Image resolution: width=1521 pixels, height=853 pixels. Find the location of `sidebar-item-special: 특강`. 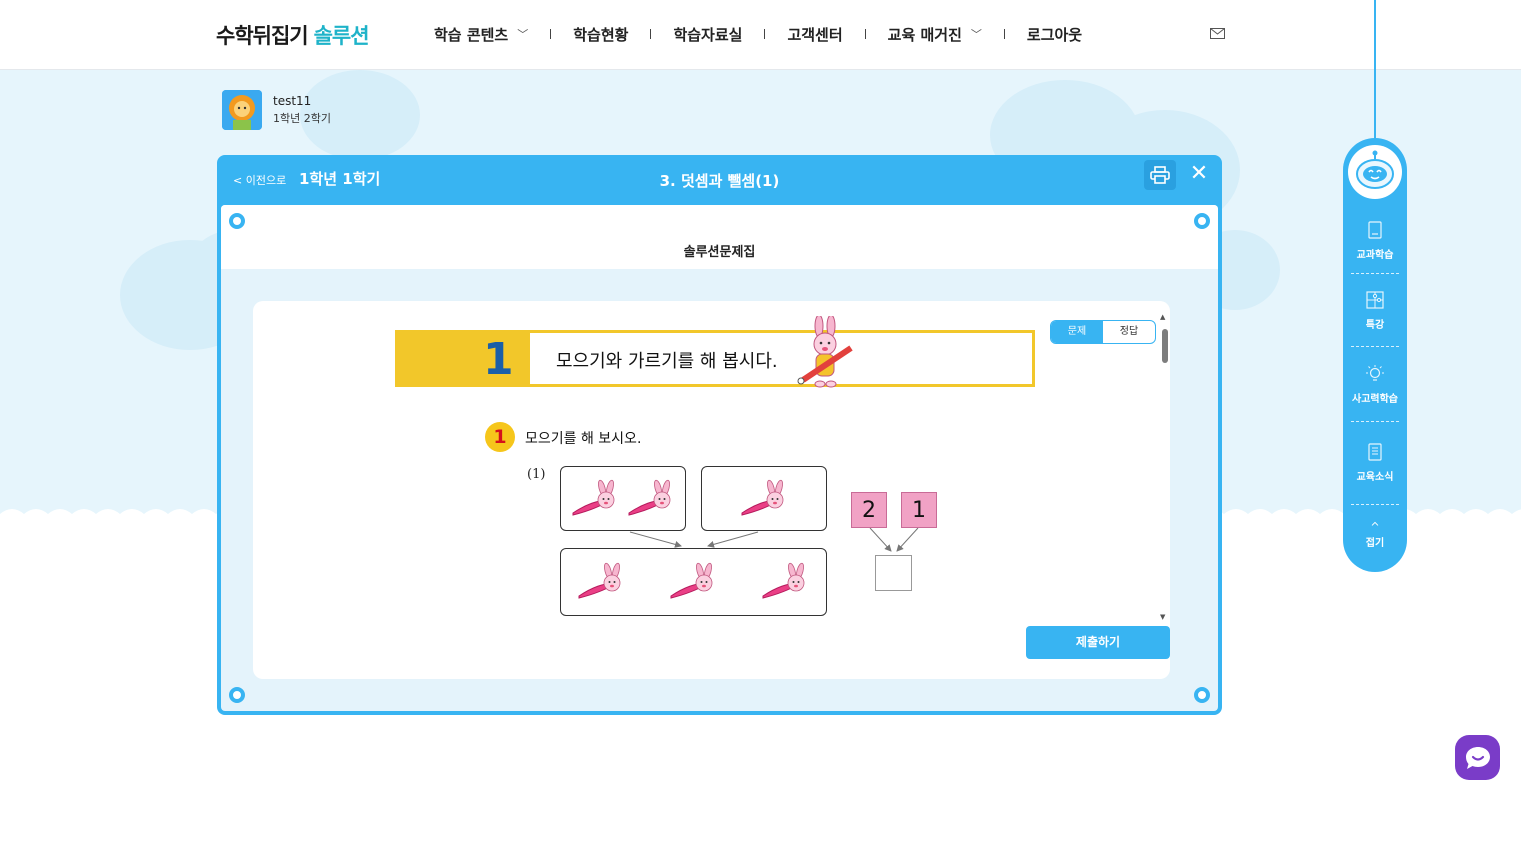

sidebar-item-special: 특강 is located at coordinates (1375, 310).